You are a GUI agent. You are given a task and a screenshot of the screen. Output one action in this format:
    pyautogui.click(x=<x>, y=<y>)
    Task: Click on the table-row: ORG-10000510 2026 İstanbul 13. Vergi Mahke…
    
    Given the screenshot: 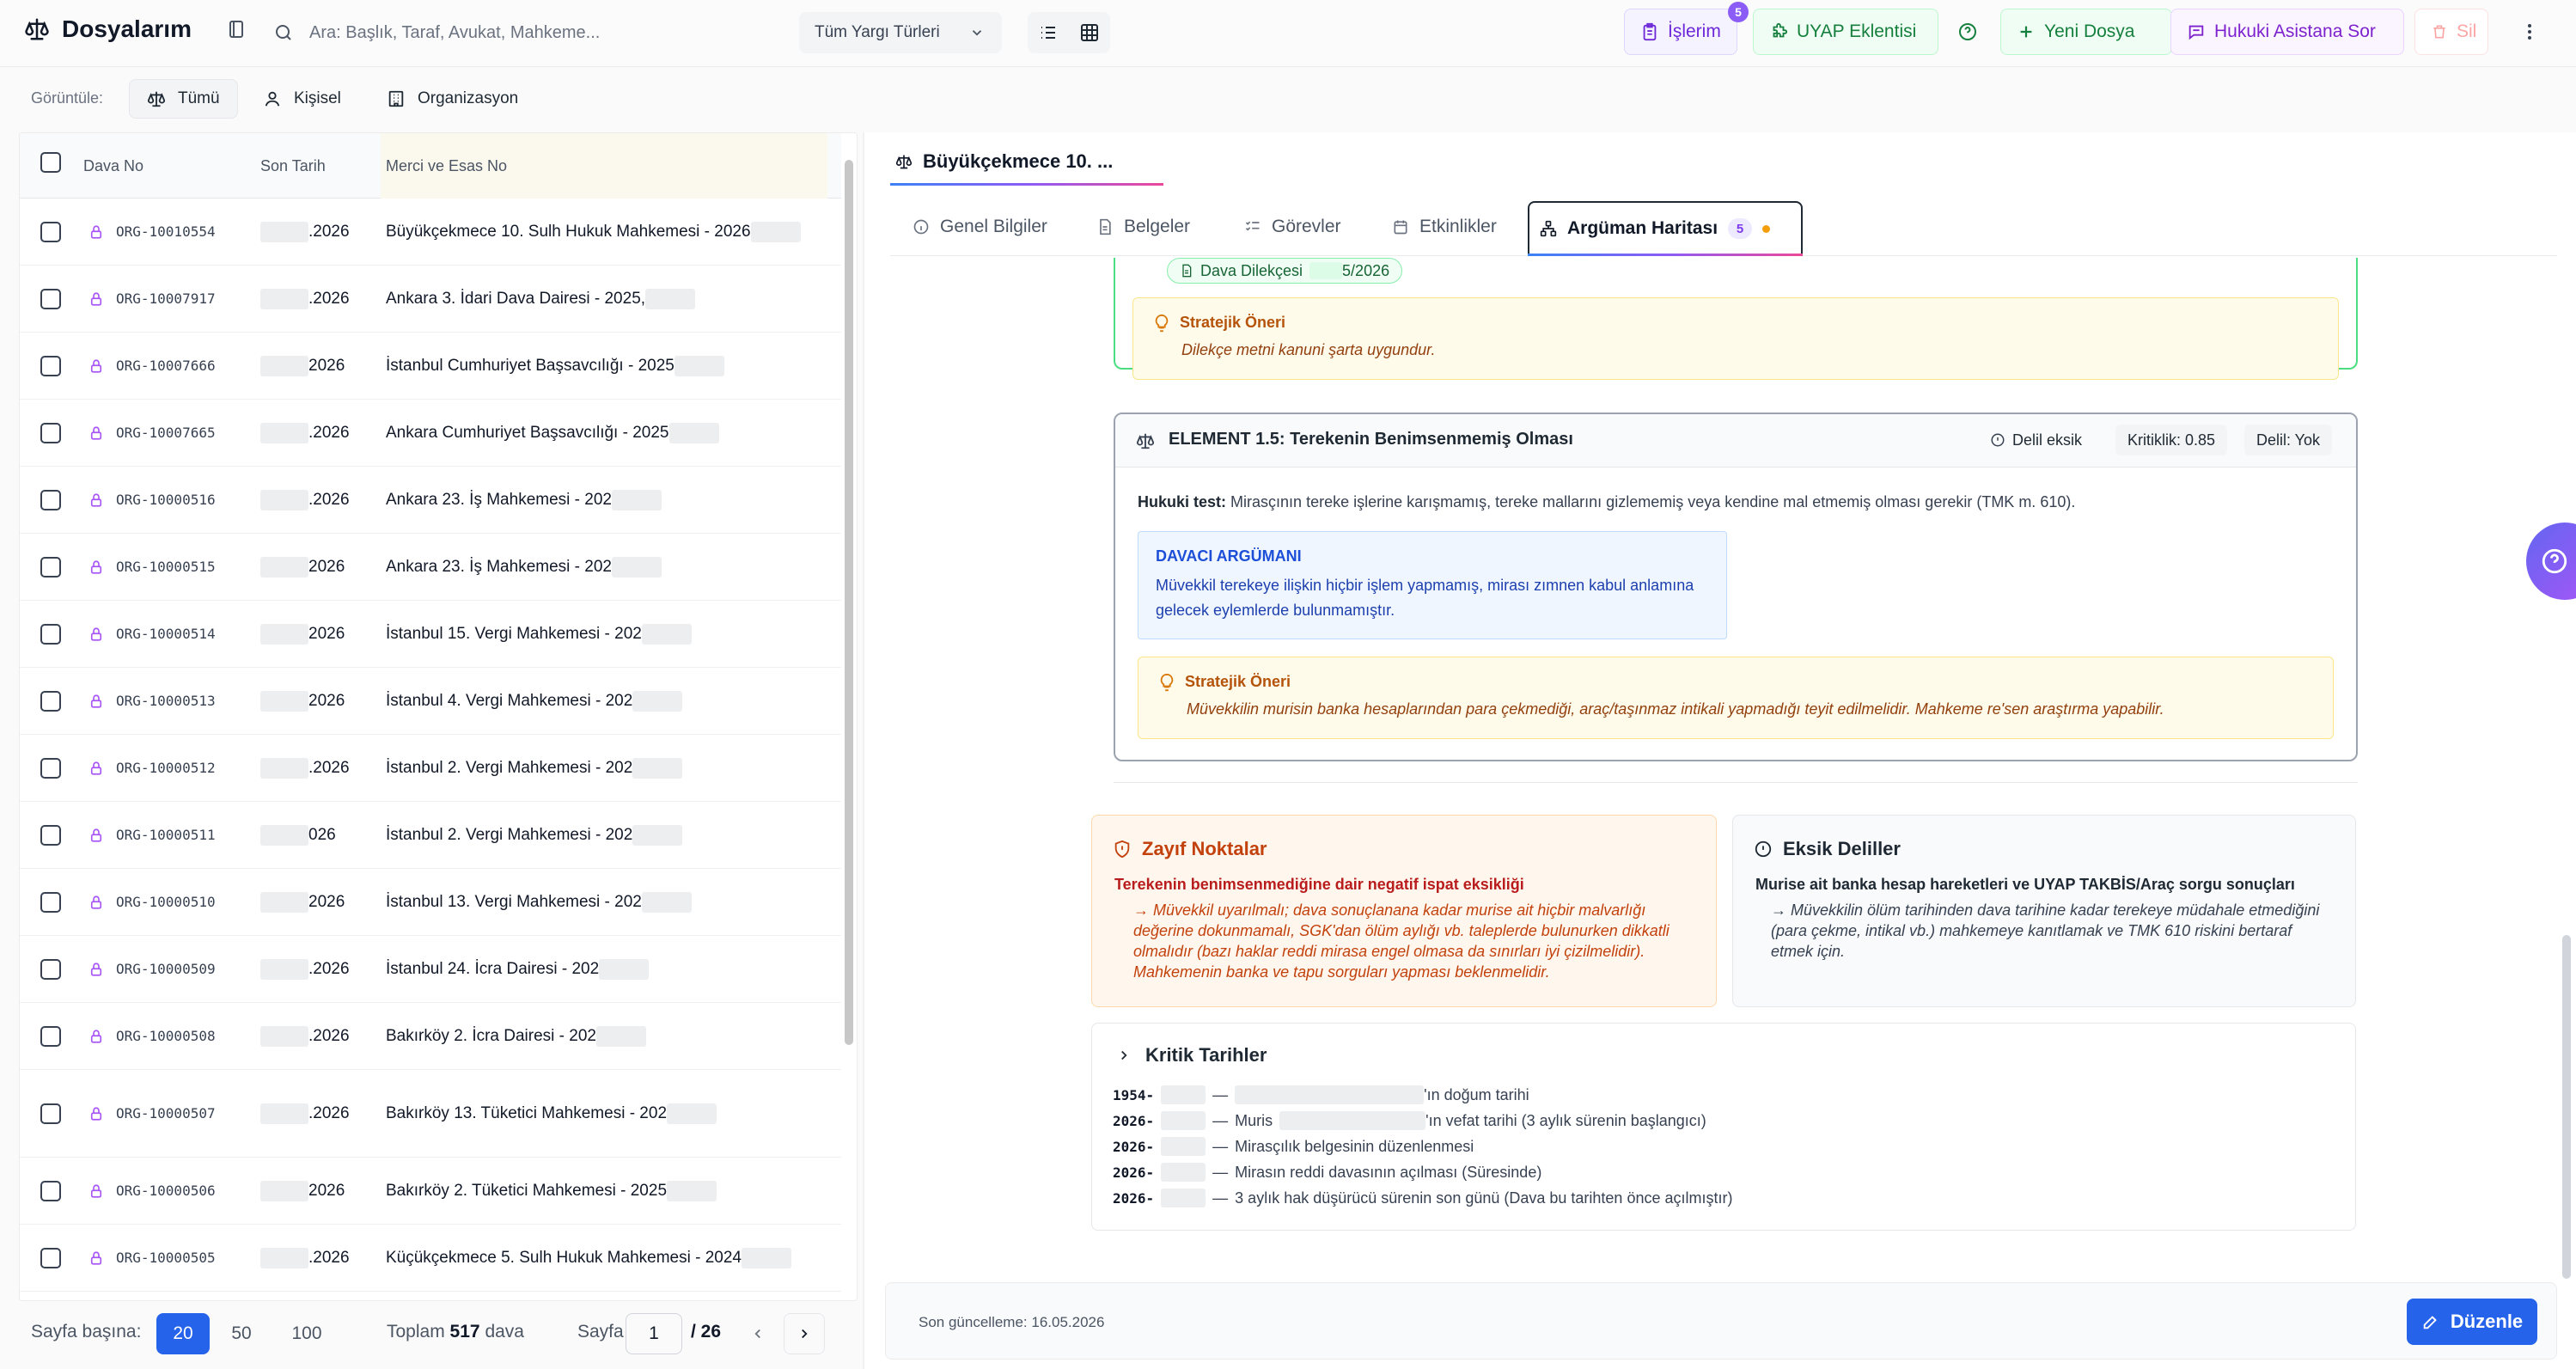 What is the action you would take?
    pyautogui.click(x=430, y=902)
    